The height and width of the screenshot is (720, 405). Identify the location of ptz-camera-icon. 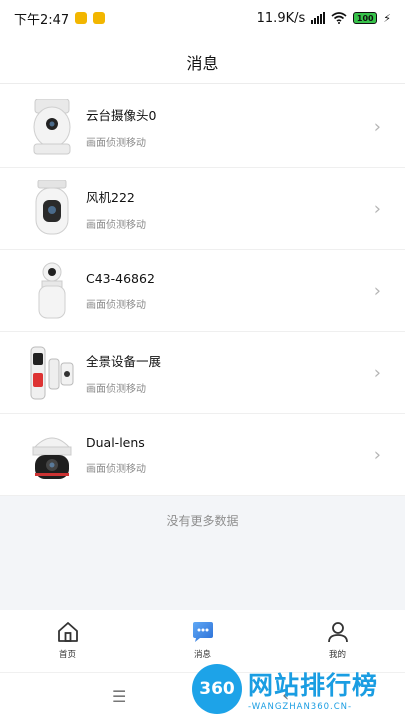
(52, 127).